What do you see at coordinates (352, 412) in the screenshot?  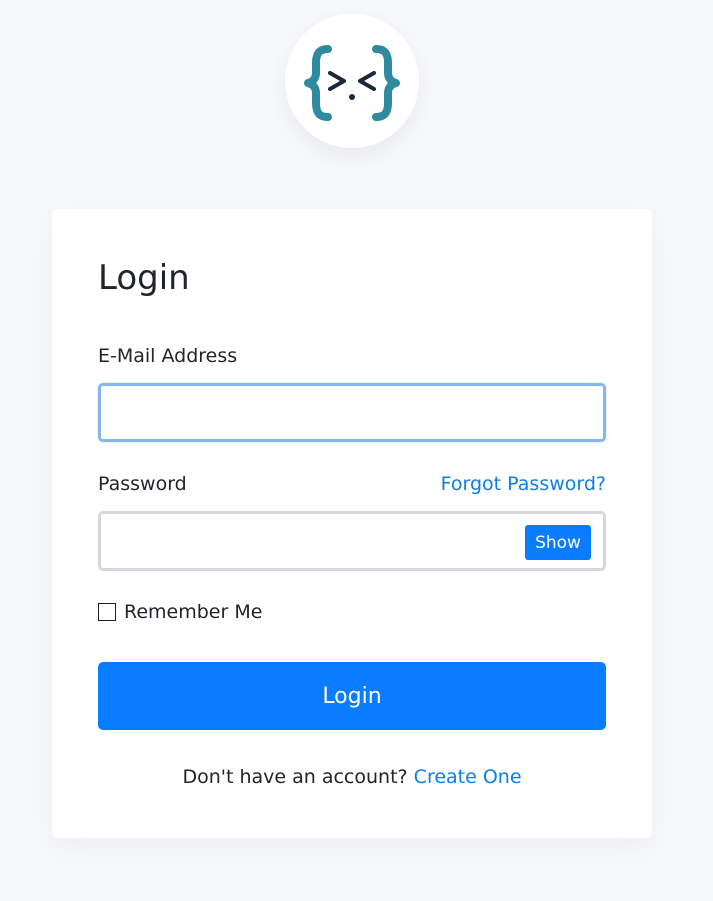 I see `email-field` at bounding box center [352, 412].